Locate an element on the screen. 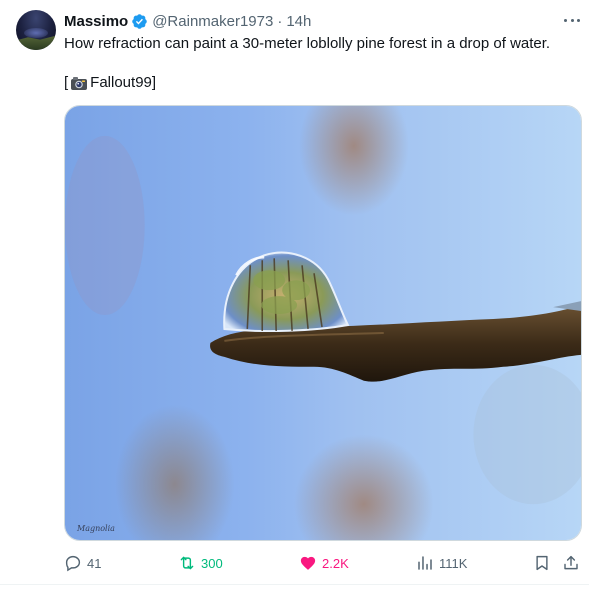 The height and width of the screenshot is (590, 589). repost-button: 300 is located at coordinates (200, 563).